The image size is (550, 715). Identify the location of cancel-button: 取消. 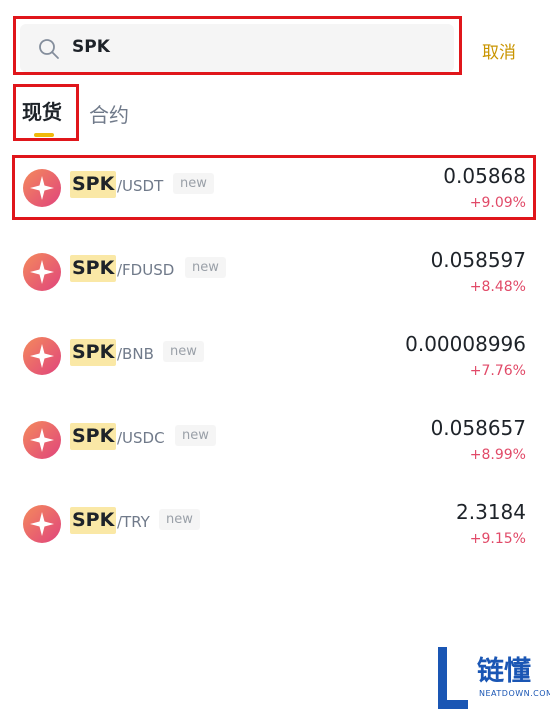
(499, 50).